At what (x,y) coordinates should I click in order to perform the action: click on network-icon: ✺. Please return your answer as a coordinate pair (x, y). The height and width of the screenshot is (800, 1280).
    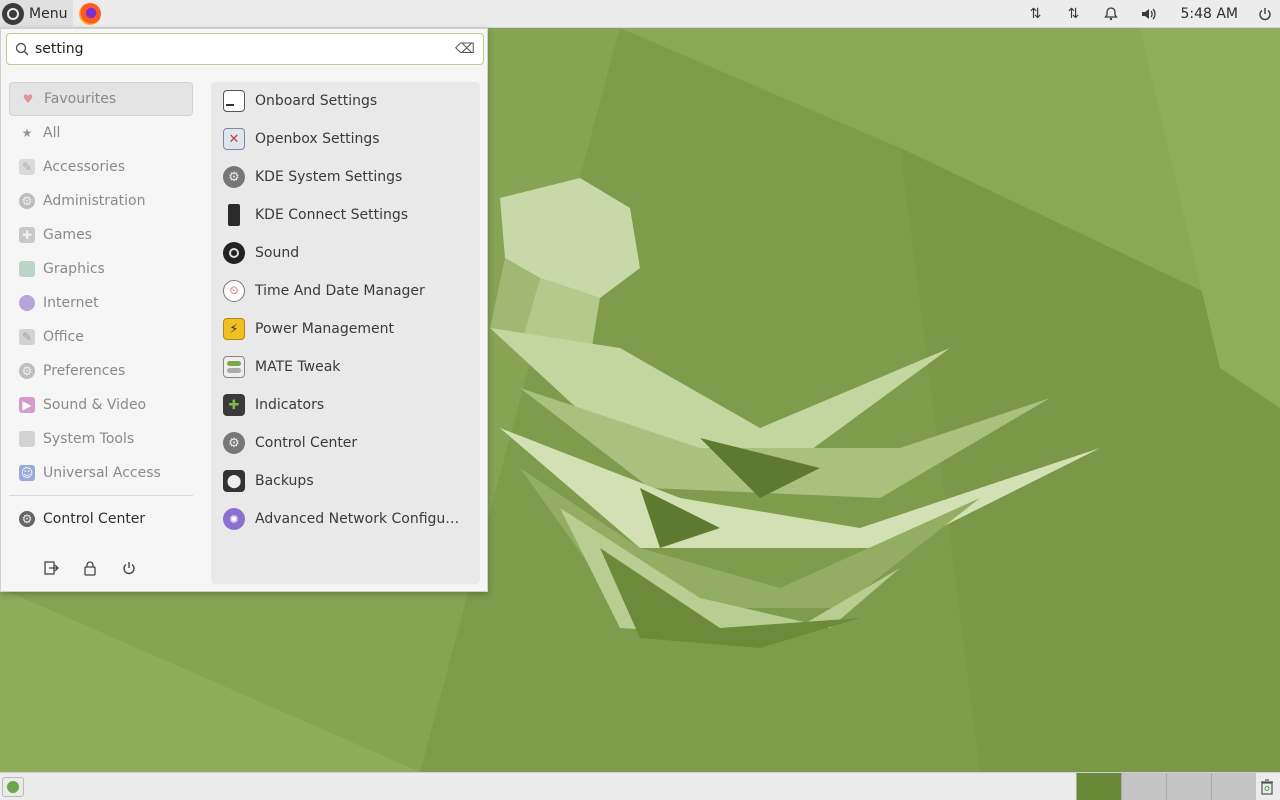
    Looking at the image, I should click on (234, 519).